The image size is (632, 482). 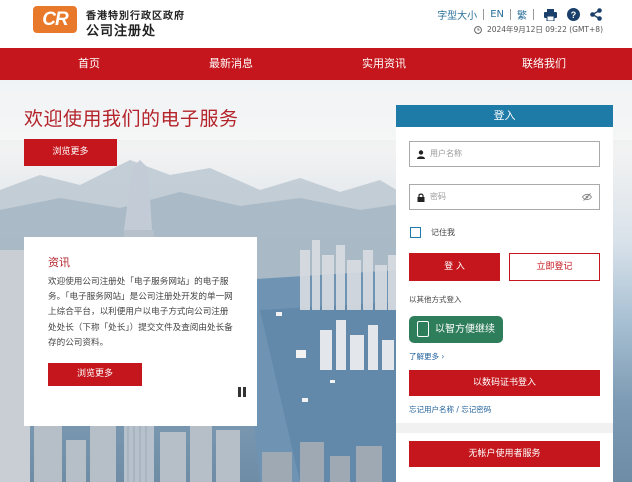 What do you see at coordinates (70, 152) in the screenshot?
I see `hero-browse-more-button: 浏览更多` at bounding box center [70, 152].